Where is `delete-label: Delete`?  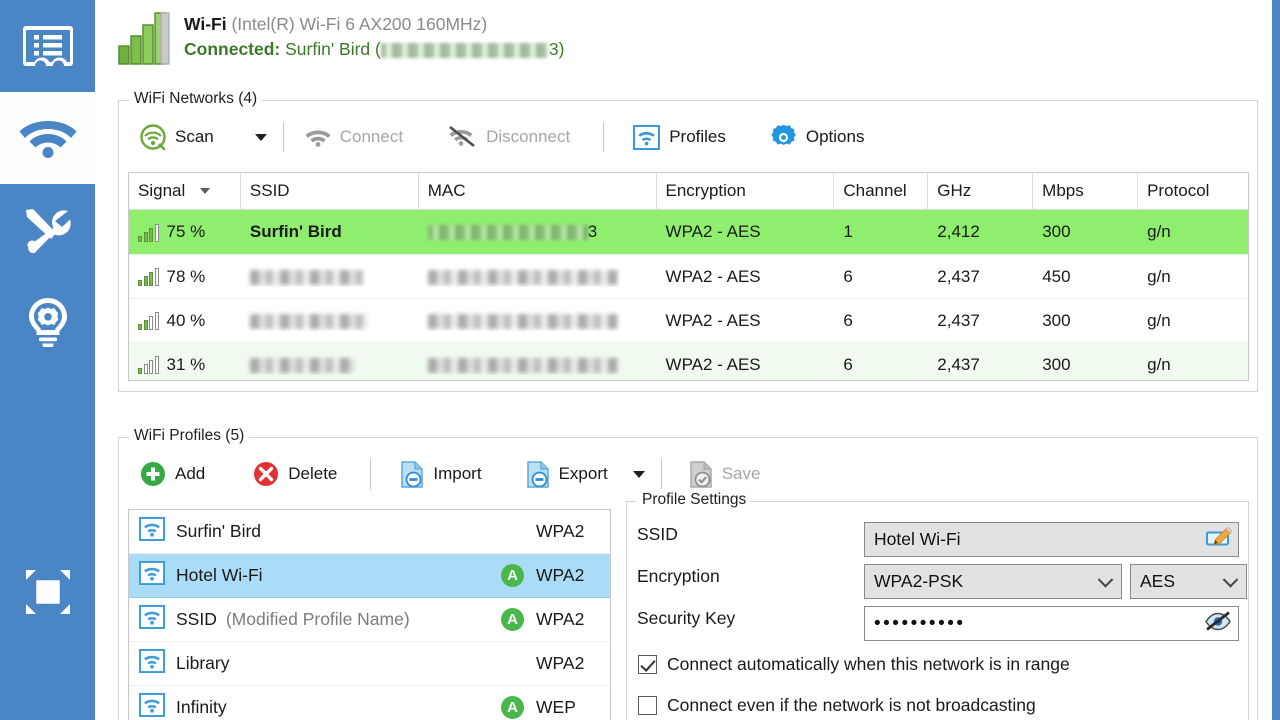
delete-label: Delete is located at coordinates (313, 473).